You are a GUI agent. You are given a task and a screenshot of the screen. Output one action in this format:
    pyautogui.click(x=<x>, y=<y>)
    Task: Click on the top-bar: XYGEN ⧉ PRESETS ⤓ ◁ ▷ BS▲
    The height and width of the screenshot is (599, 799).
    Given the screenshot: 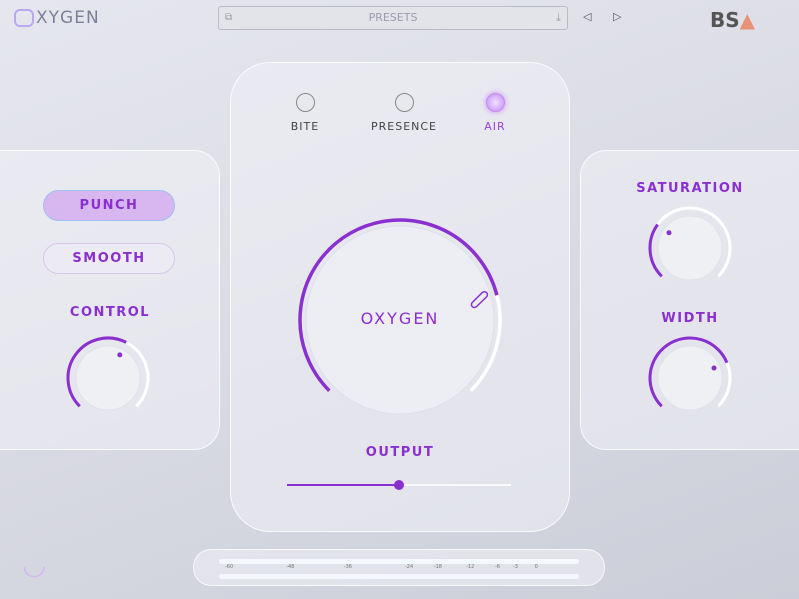 What is the action you would take?
    pyautogui.click(x=399, y=19)
    